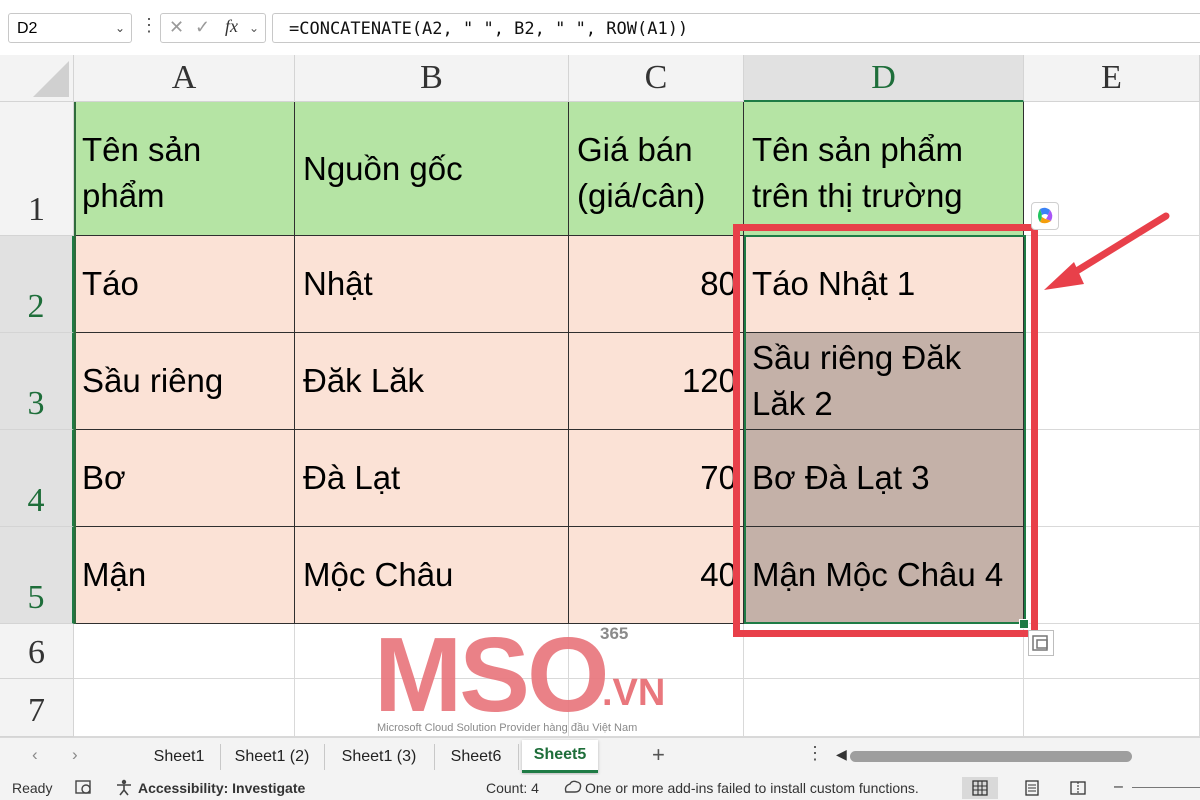 This screenshot has height=800, width=1200. What do you see at coordinates (1112, 78) in the screenshot?
I see `column-header-e: E` at bounding box center [1112, 78].